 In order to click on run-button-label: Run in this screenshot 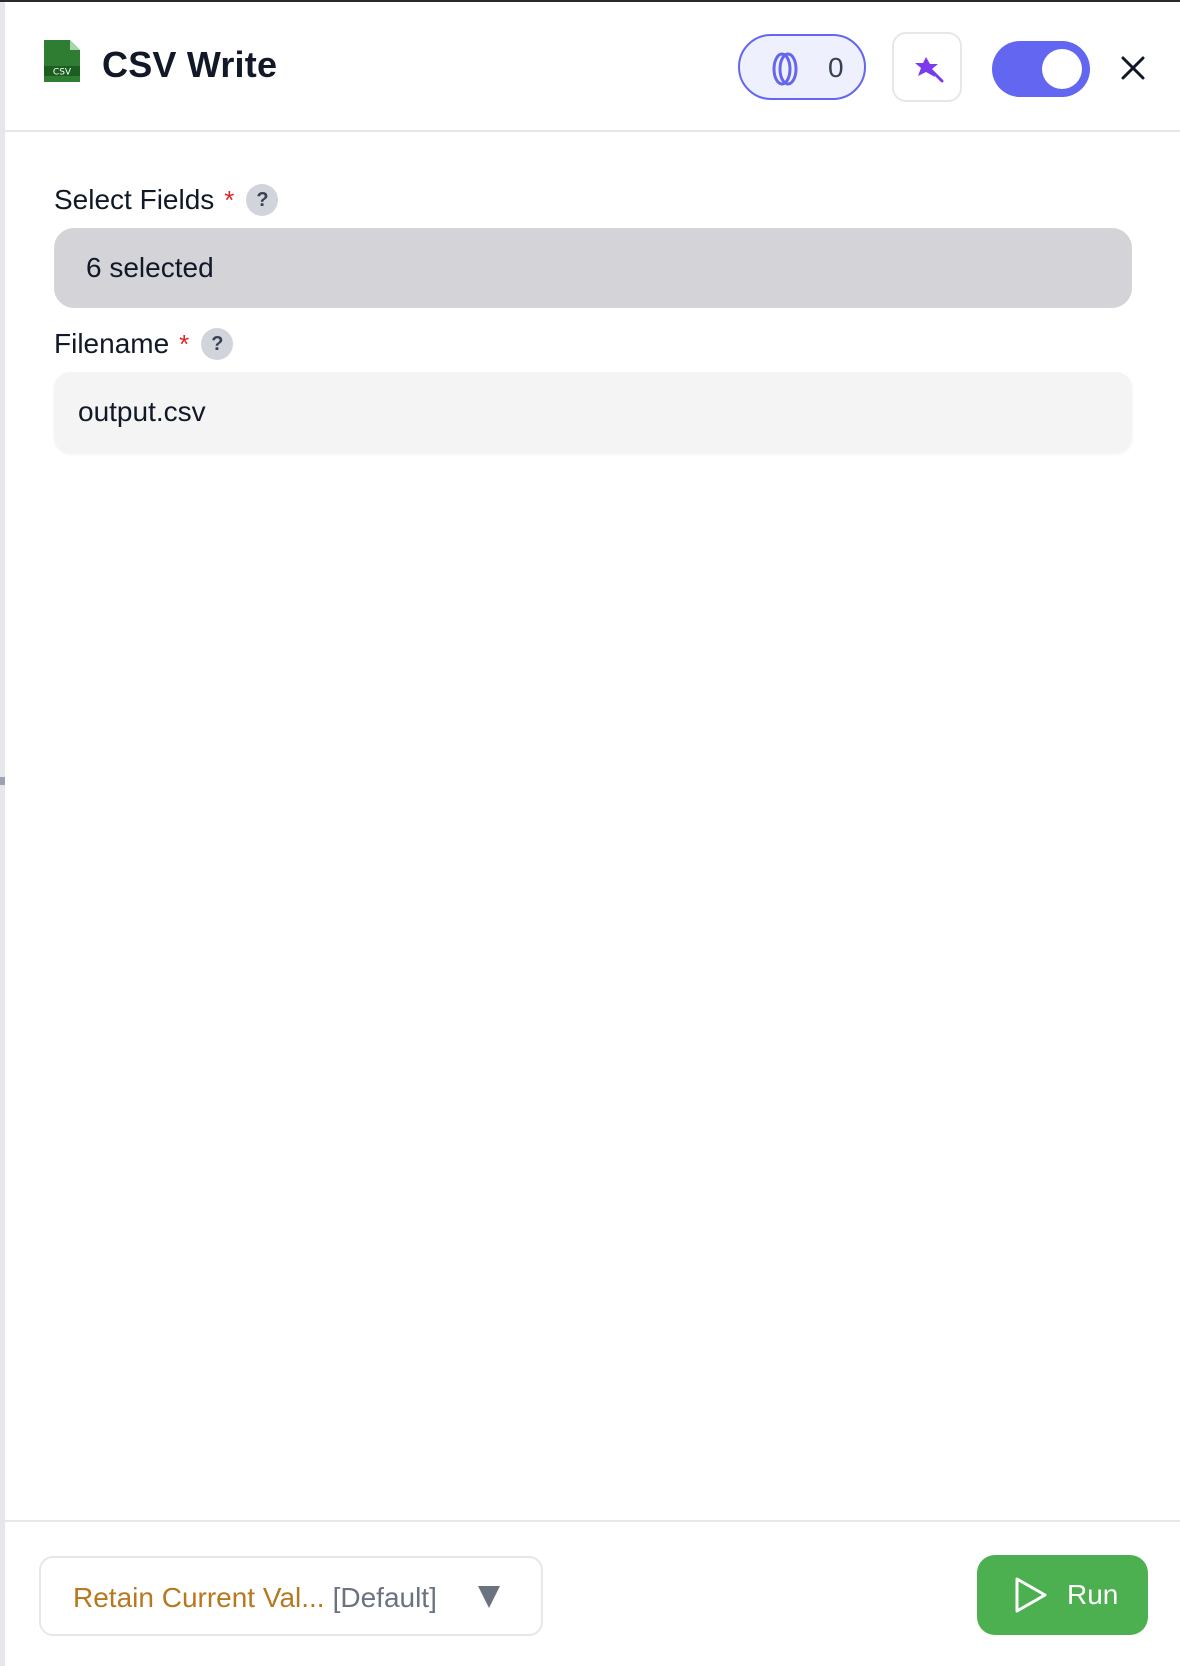, I will do `click(1093, 1594)`.